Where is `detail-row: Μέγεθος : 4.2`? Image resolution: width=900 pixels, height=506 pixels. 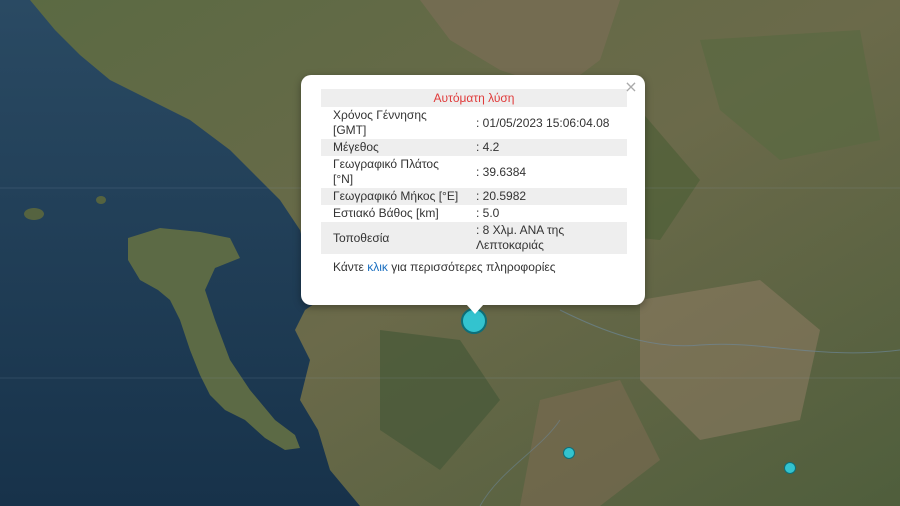 detail-row: Μέγεθος : 4.2 is located at coordinates (474, 147).